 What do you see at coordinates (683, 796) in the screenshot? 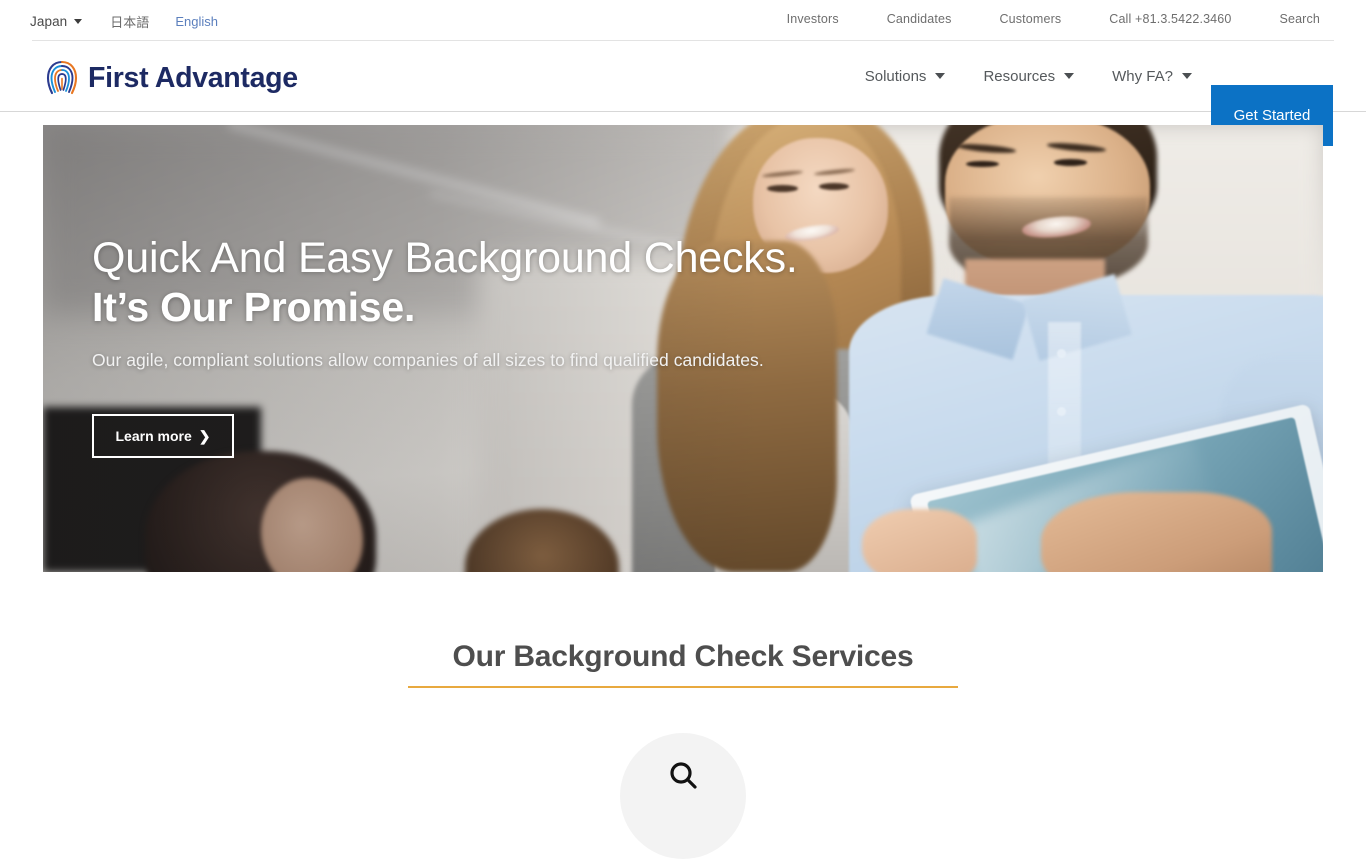
I see `service-card-bubble` at bounding box center [683, 796].